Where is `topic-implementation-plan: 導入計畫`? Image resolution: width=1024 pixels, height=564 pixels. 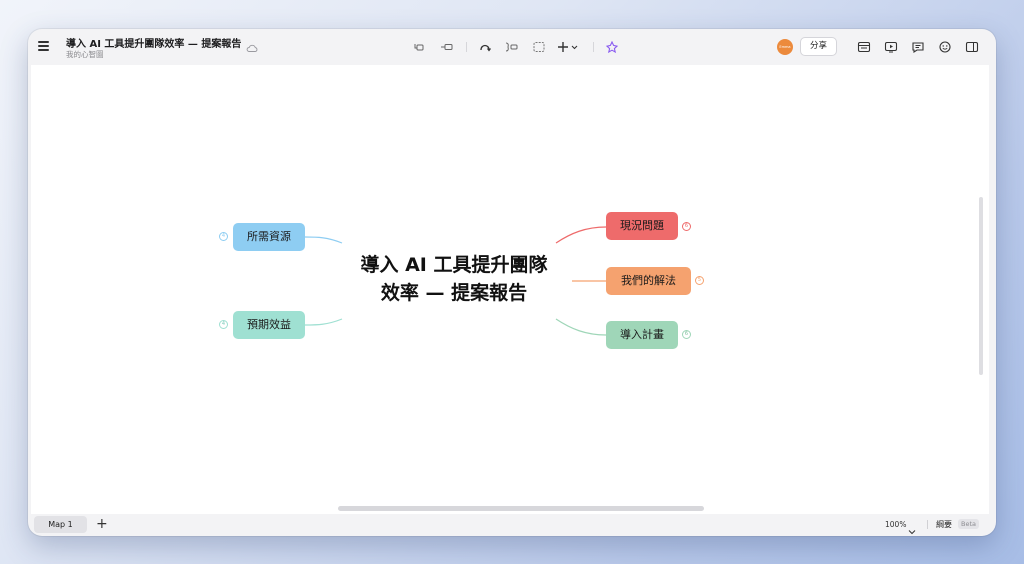 topic-implementation-plan: 導入計畫 is located at coordinates (642, 335).